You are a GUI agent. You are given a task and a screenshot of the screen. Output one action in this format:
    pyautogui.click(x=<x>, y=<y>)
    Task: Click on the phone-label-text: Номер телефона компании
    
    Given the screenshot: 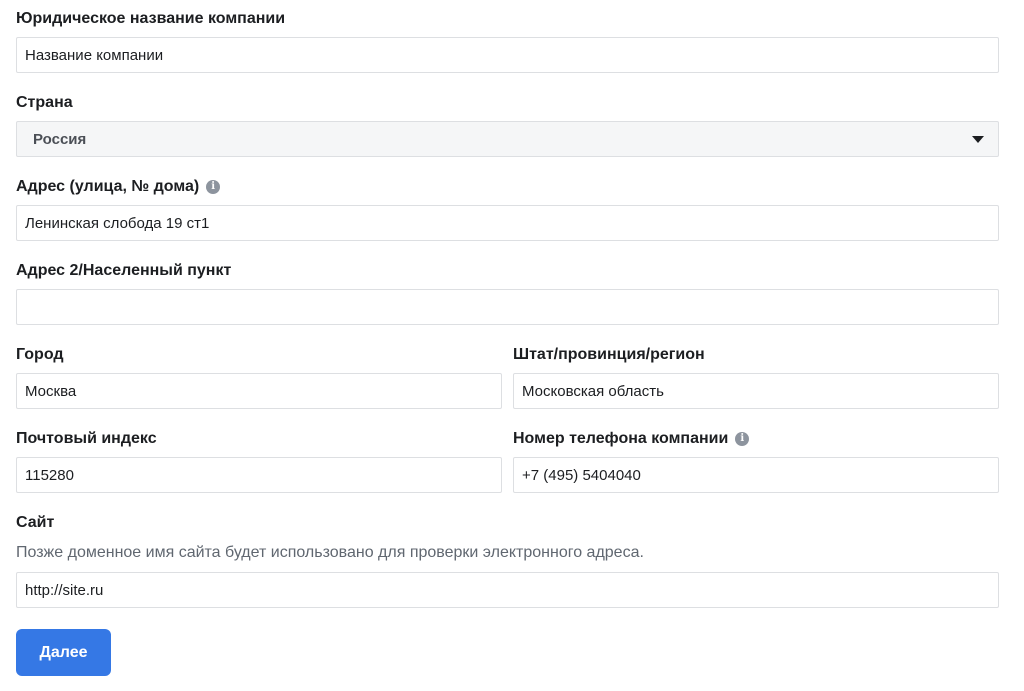 What is the action you would take?
    pyautogui.click(x=621, y=438)
    